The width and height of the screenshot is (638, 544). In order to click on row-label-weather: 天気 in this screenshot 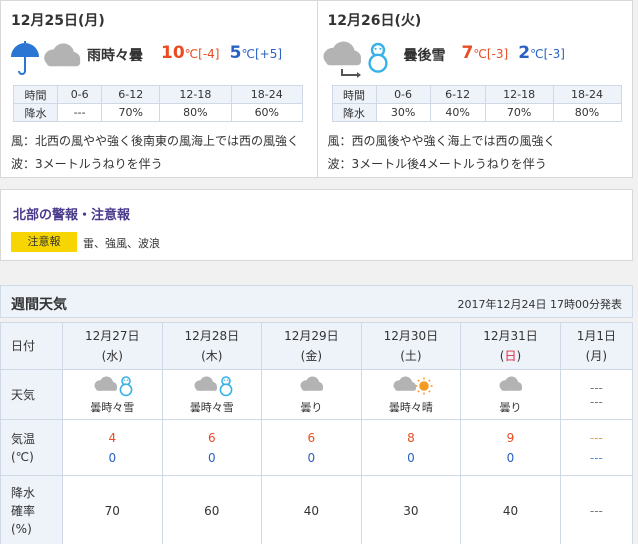, I will do `click(31, 394)`.